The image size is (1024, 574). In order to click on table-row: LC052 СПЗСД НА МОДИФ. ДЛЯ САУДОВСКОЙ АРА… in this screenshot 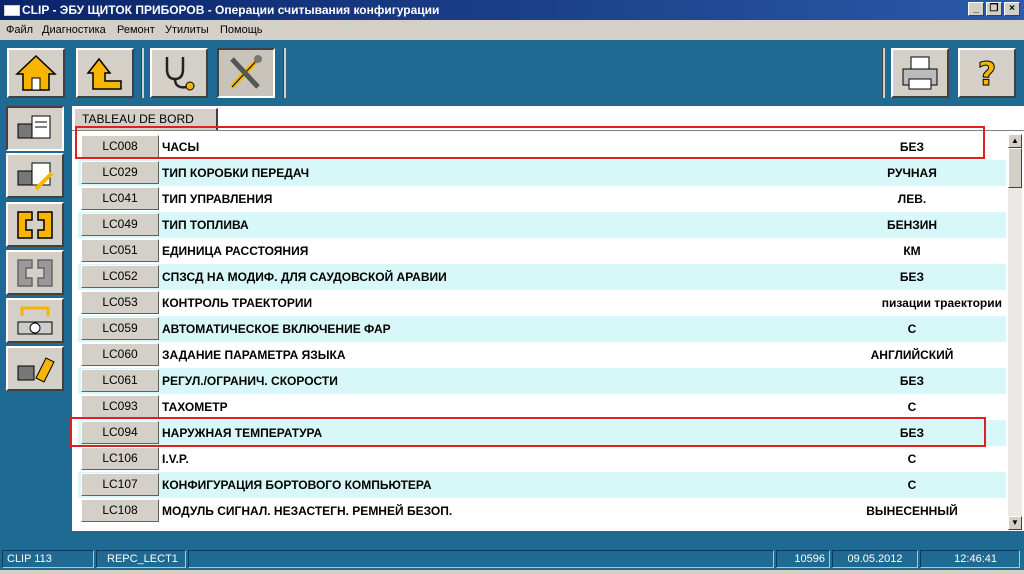, I will do `click(542, 277)`.